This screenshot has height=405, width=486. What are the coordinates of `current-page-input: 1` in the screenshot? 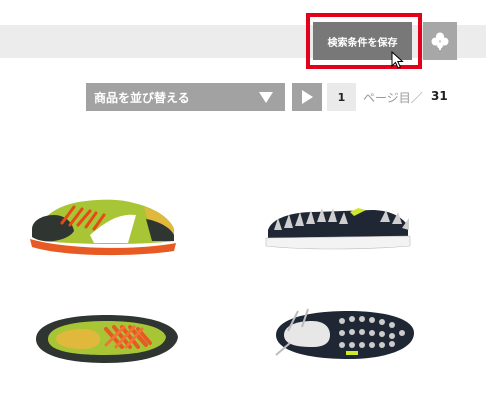 It's located at (341, 97).